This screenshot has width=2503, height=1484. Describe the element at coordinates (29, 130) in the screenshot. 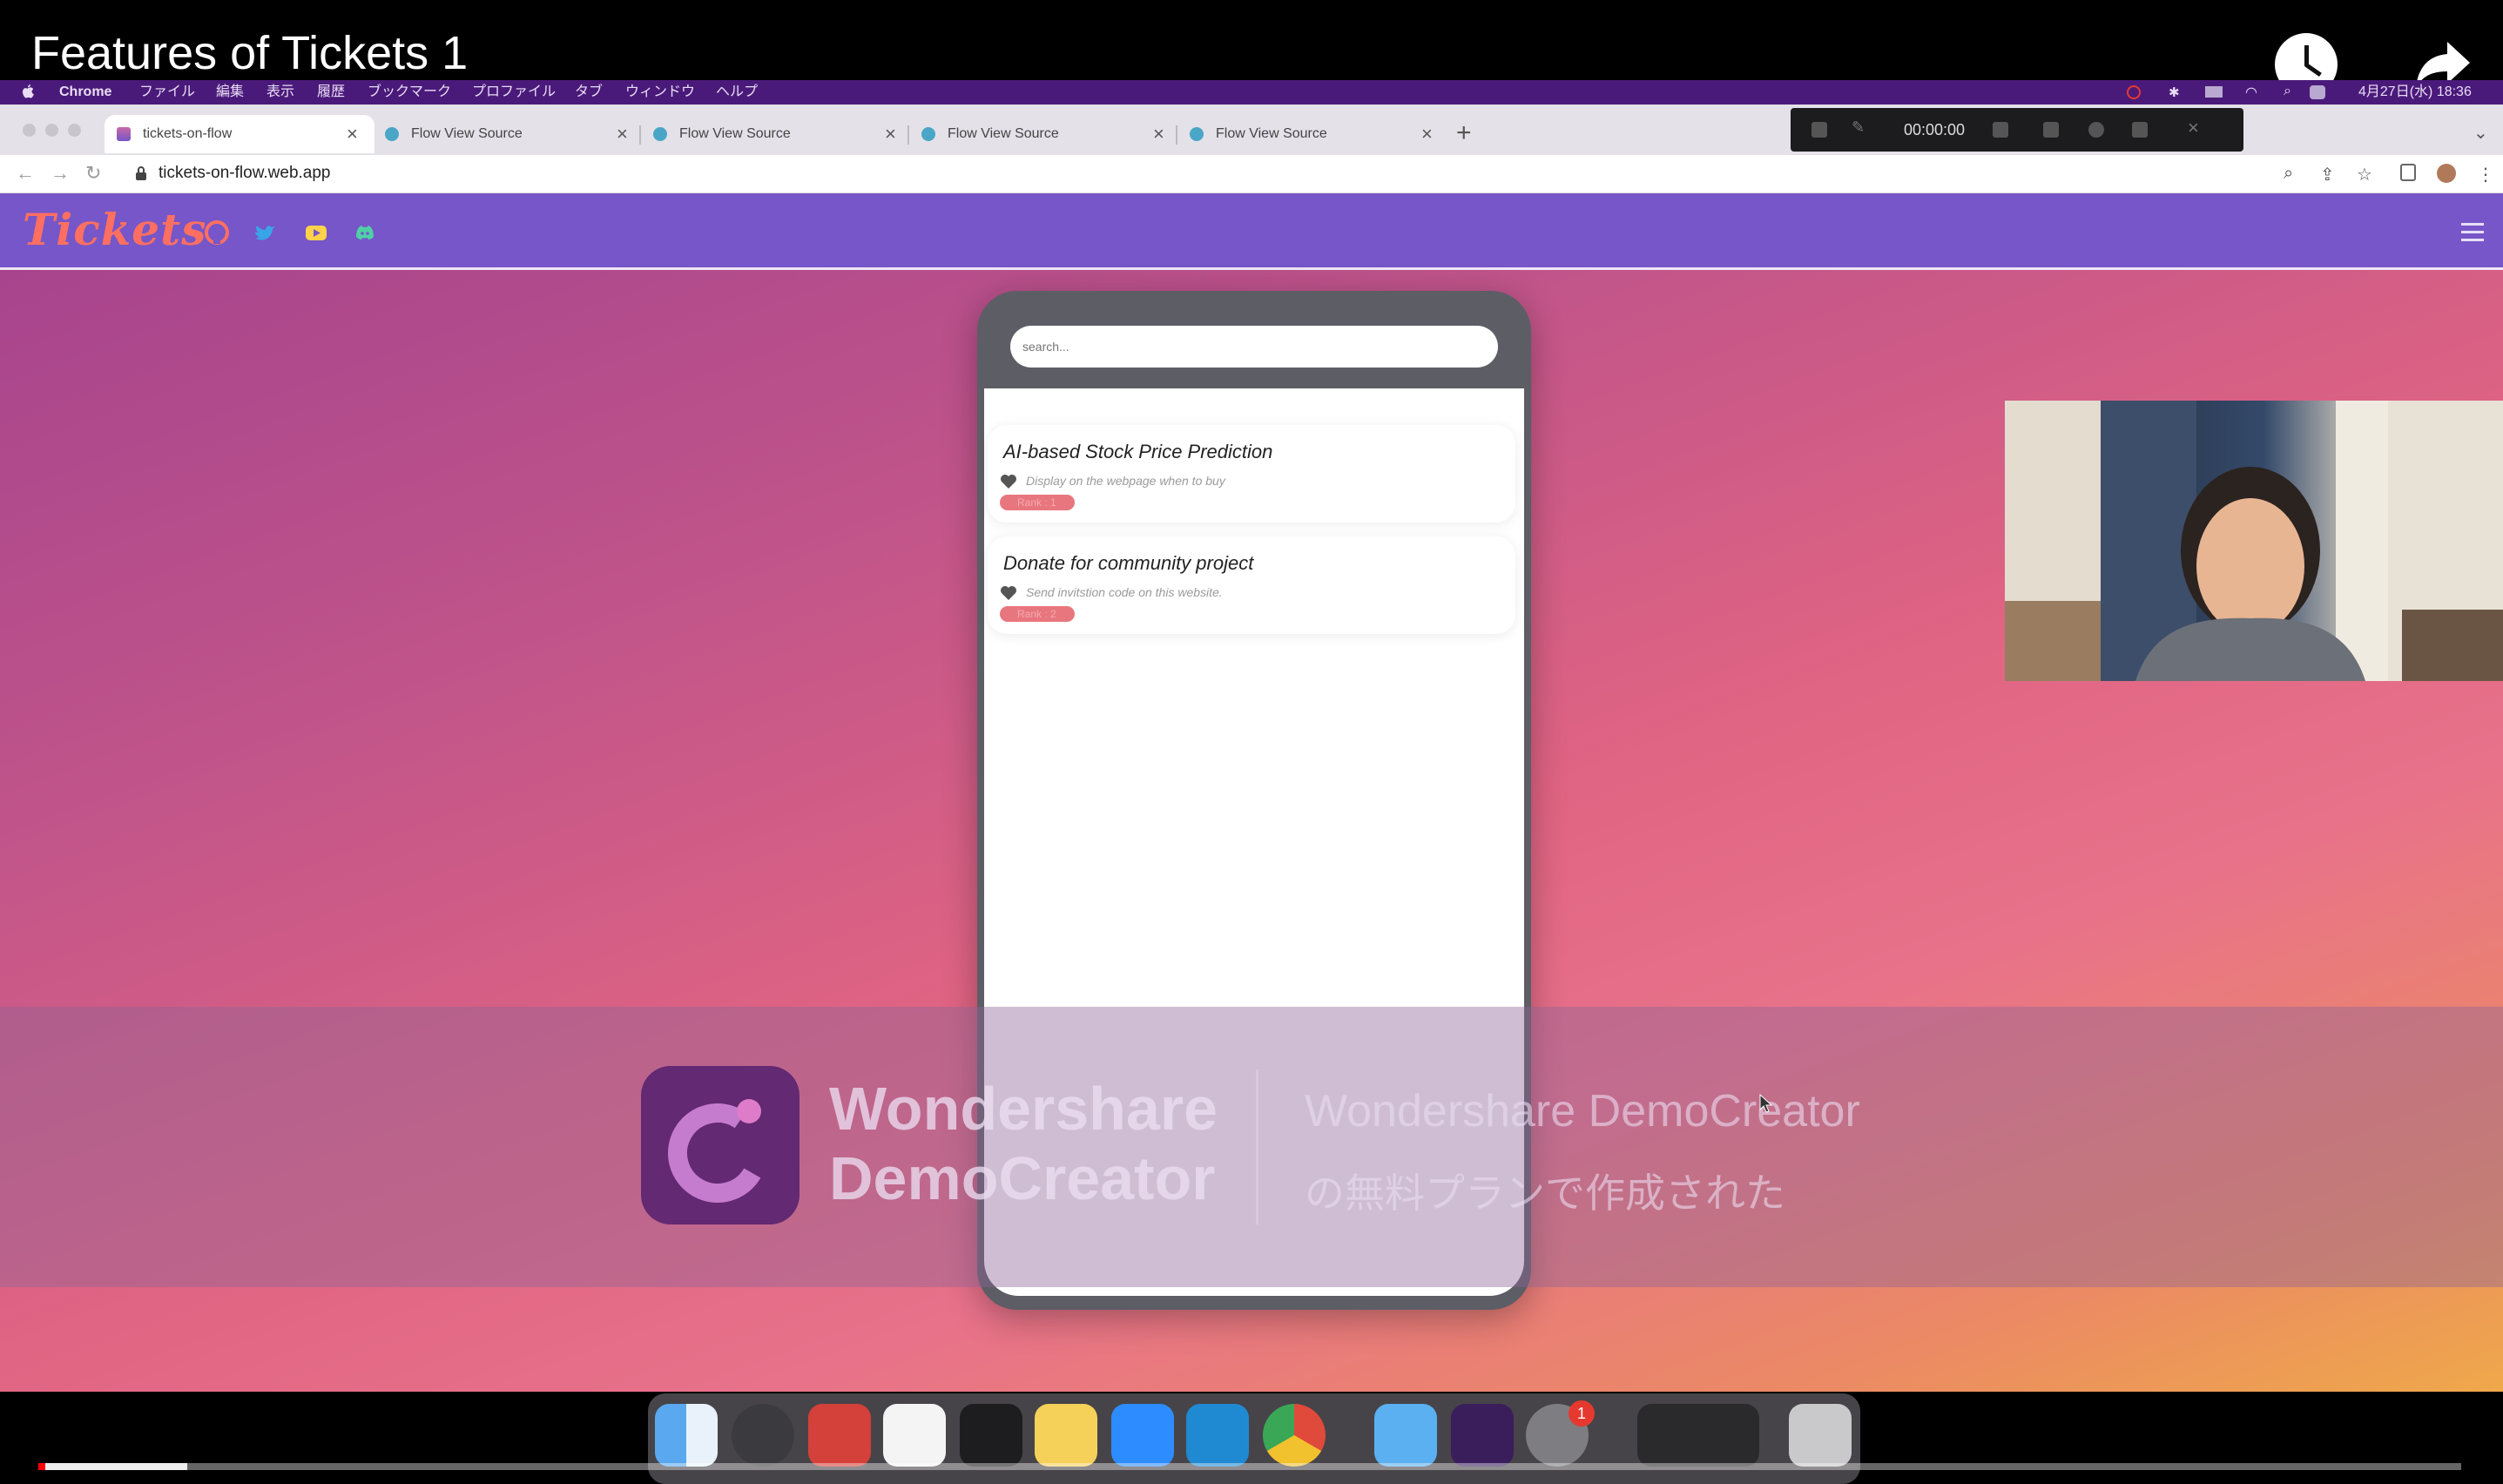

I see `window-close-button` at that location.